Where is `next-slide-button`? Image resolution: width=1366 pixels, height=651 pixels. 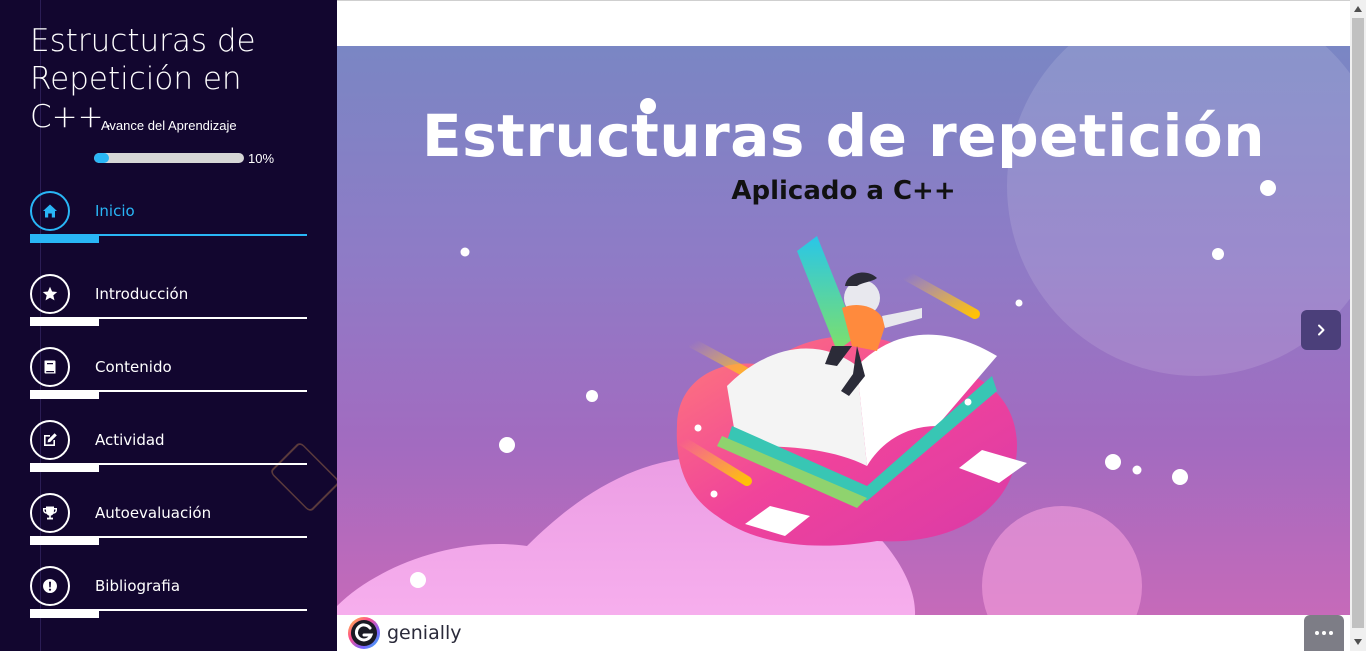
next-slide-button is located at coordinates (1321, 330).